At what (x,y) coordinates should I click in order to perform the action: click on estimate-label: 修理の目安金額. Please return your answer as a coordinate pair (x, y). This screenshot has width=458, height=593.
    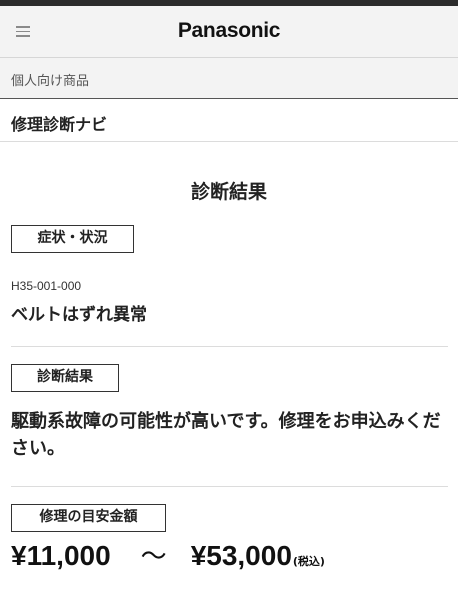
    Looking at the image, I should click on (88, 518).